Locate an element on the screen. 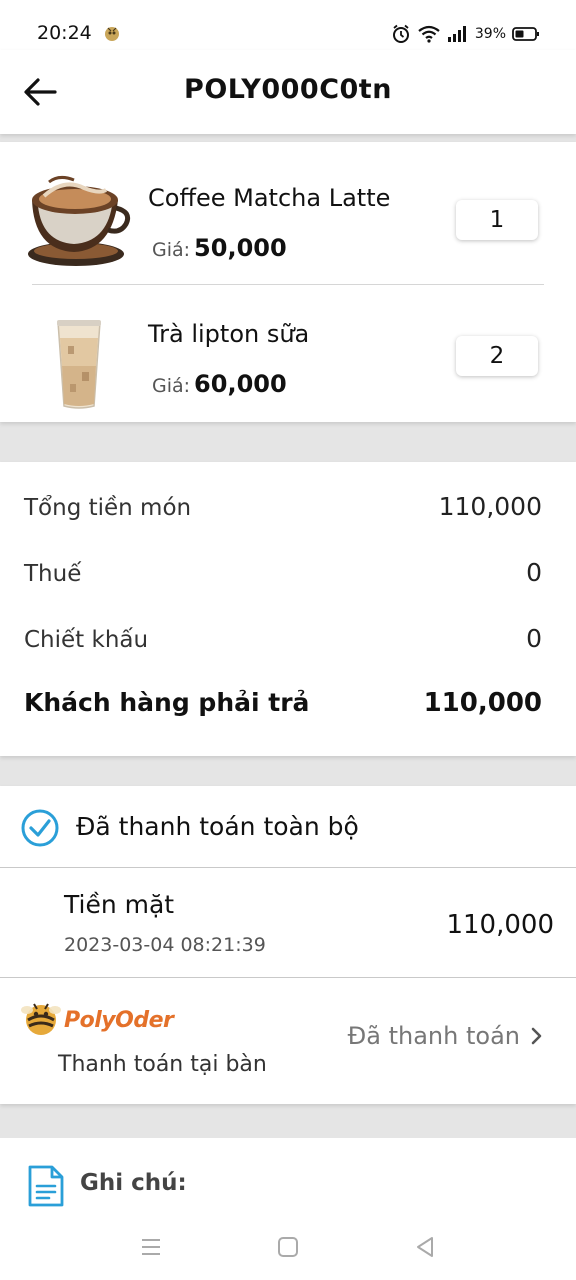 The image size is (576, 1280). menu-button is located at coordinates (151, 1247).